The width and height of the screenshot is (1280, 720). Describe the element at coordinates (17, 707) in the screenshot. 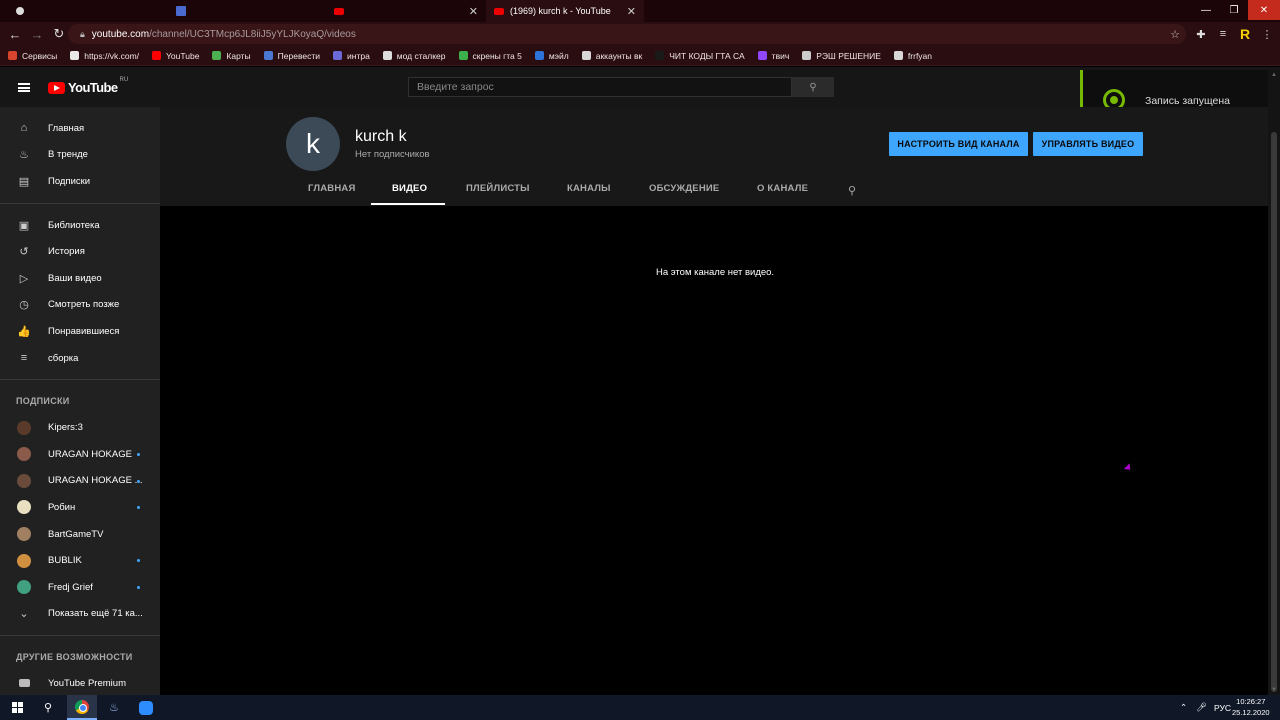

I see `windows-start-icon` at that location.